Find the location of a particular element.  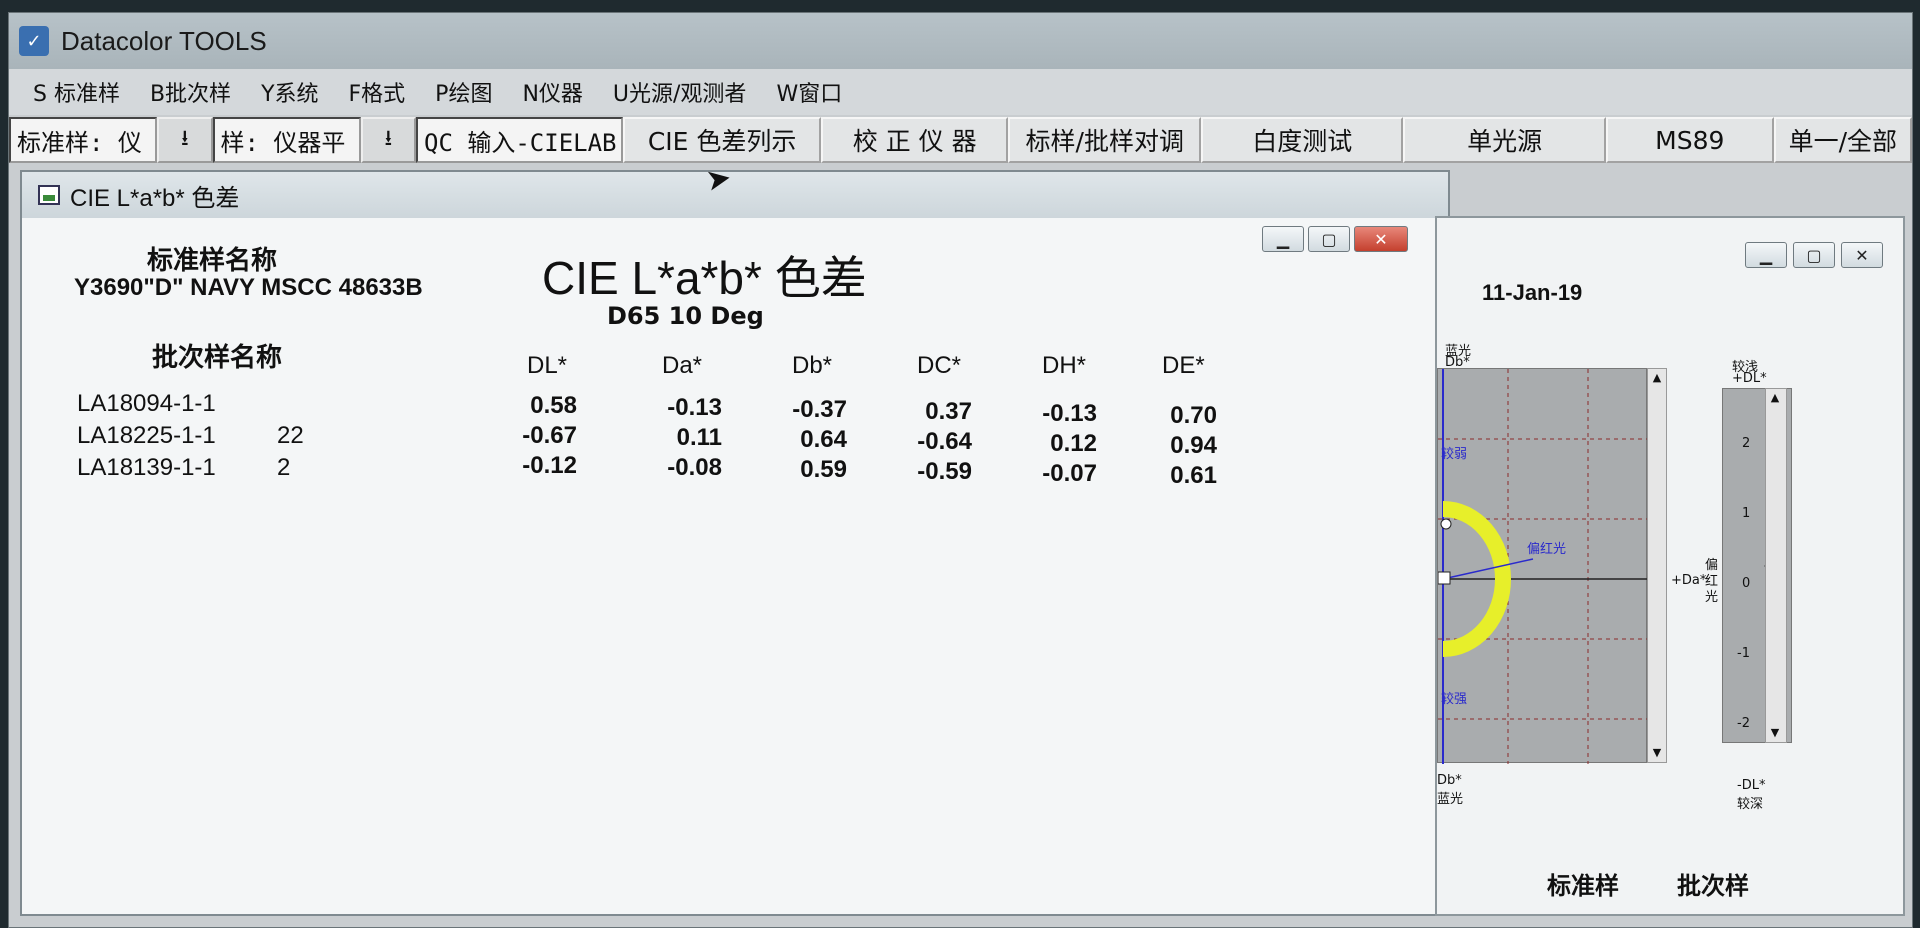

dl-scrollbar: ▲ ▼ is located at coordinates (1776, 565).